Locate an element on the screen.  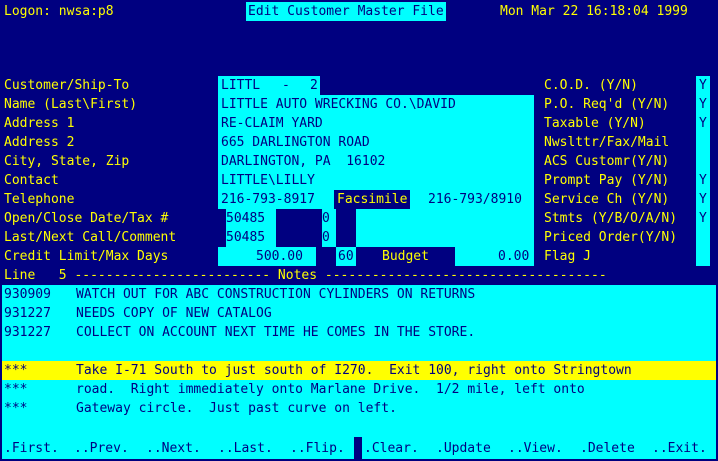
menu-cursor is located at coordinates (358, 448).